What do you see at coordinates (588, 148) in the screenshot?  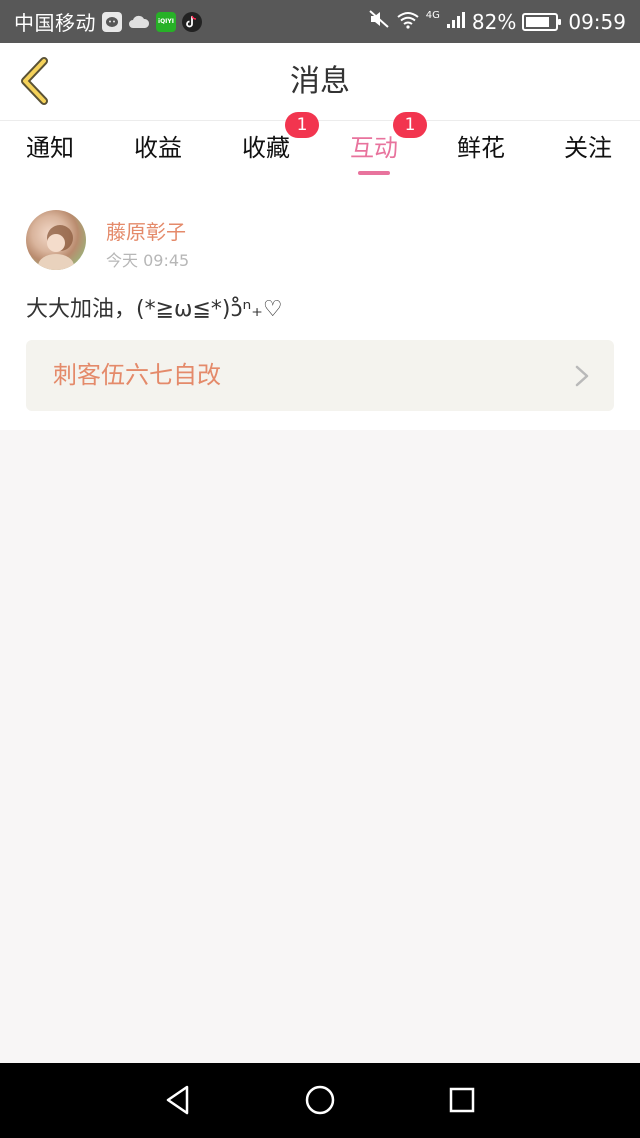 I see `tab-label: 关注` at bounding box center [588, 148].